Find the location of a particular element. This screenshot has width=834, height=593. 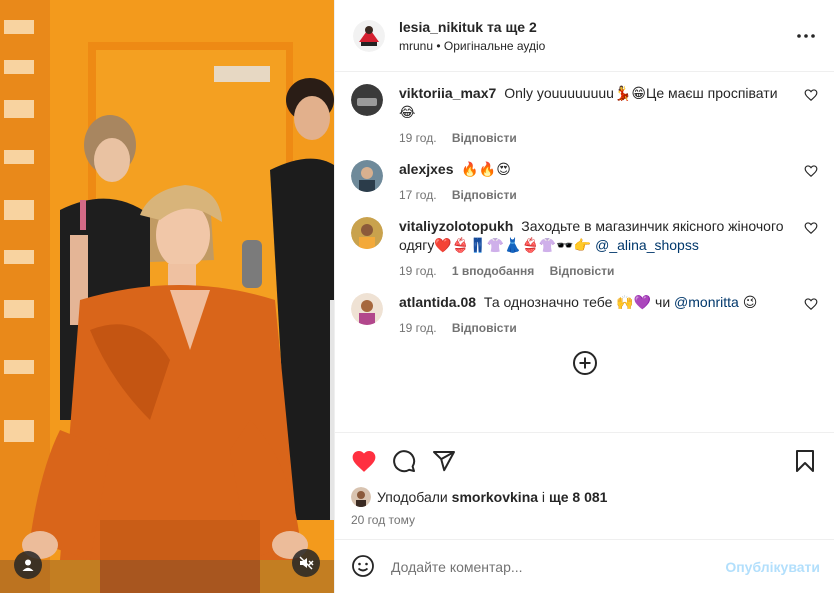

owner-avatar is located at coordinates (369, 35).